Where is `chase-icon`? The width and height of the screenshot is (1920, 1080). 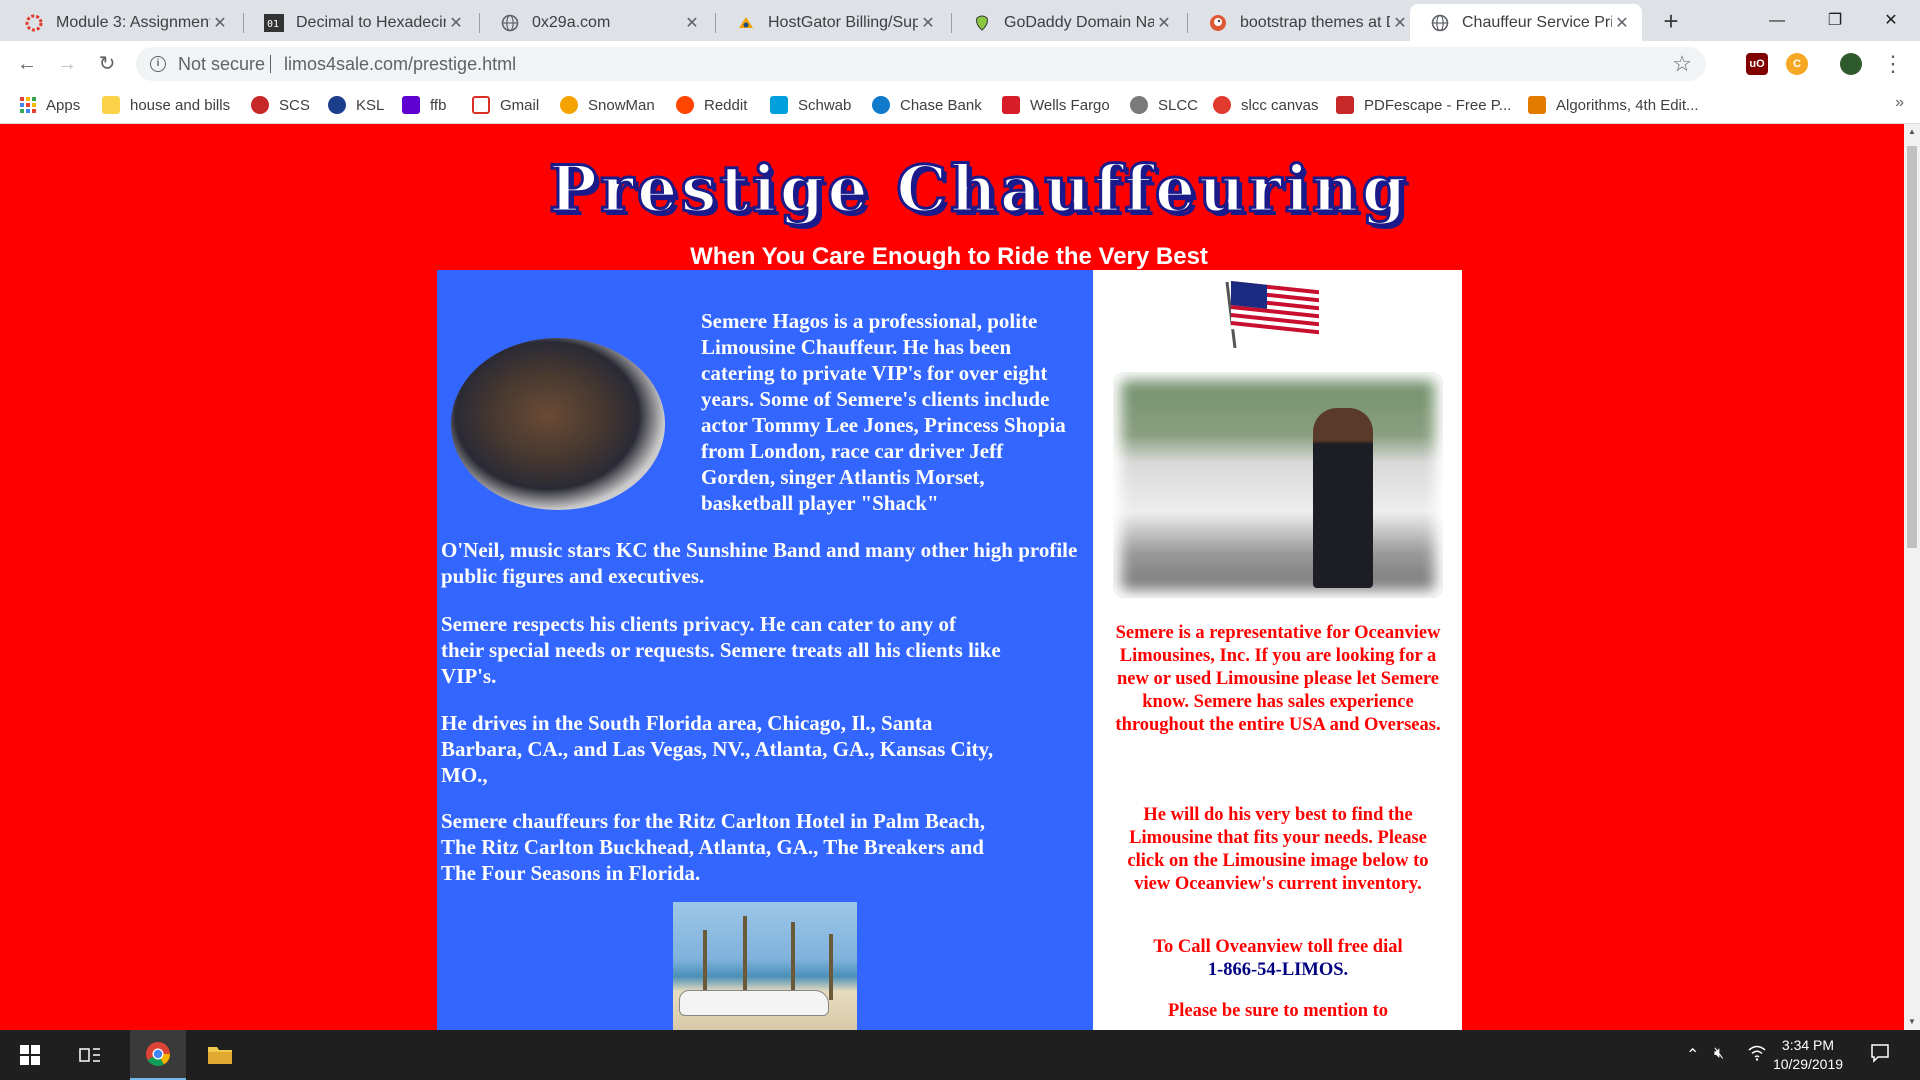
chase-icon is located at coordinates (881, 105).